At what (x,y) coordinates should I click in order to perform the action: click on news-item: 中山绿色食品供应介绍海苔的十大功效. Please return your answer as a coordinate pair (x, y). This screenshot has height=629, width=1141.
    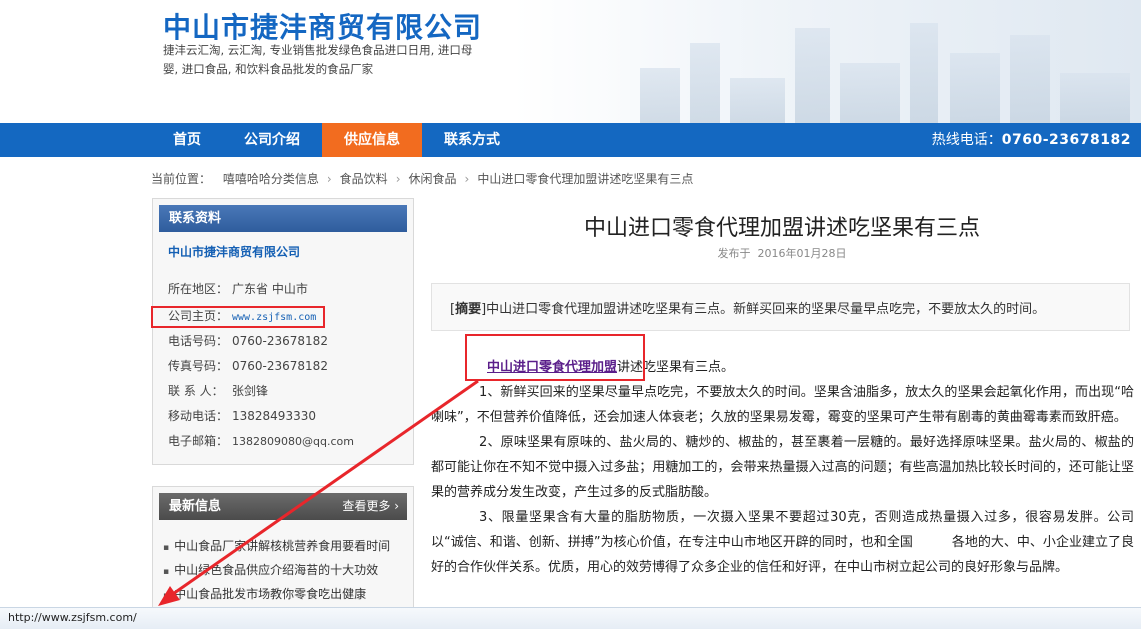
    Looking at the image, I should click on (270, 569).